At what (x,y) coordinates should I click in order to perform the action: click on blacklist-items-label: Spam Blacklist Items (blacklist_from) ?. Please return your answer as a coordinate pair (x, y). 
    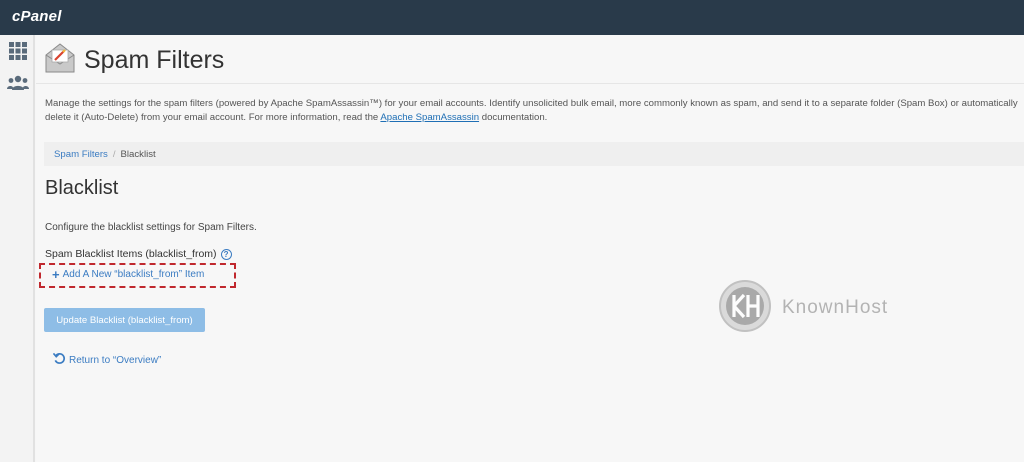
    Looking at the image, I should click on (138, 254).